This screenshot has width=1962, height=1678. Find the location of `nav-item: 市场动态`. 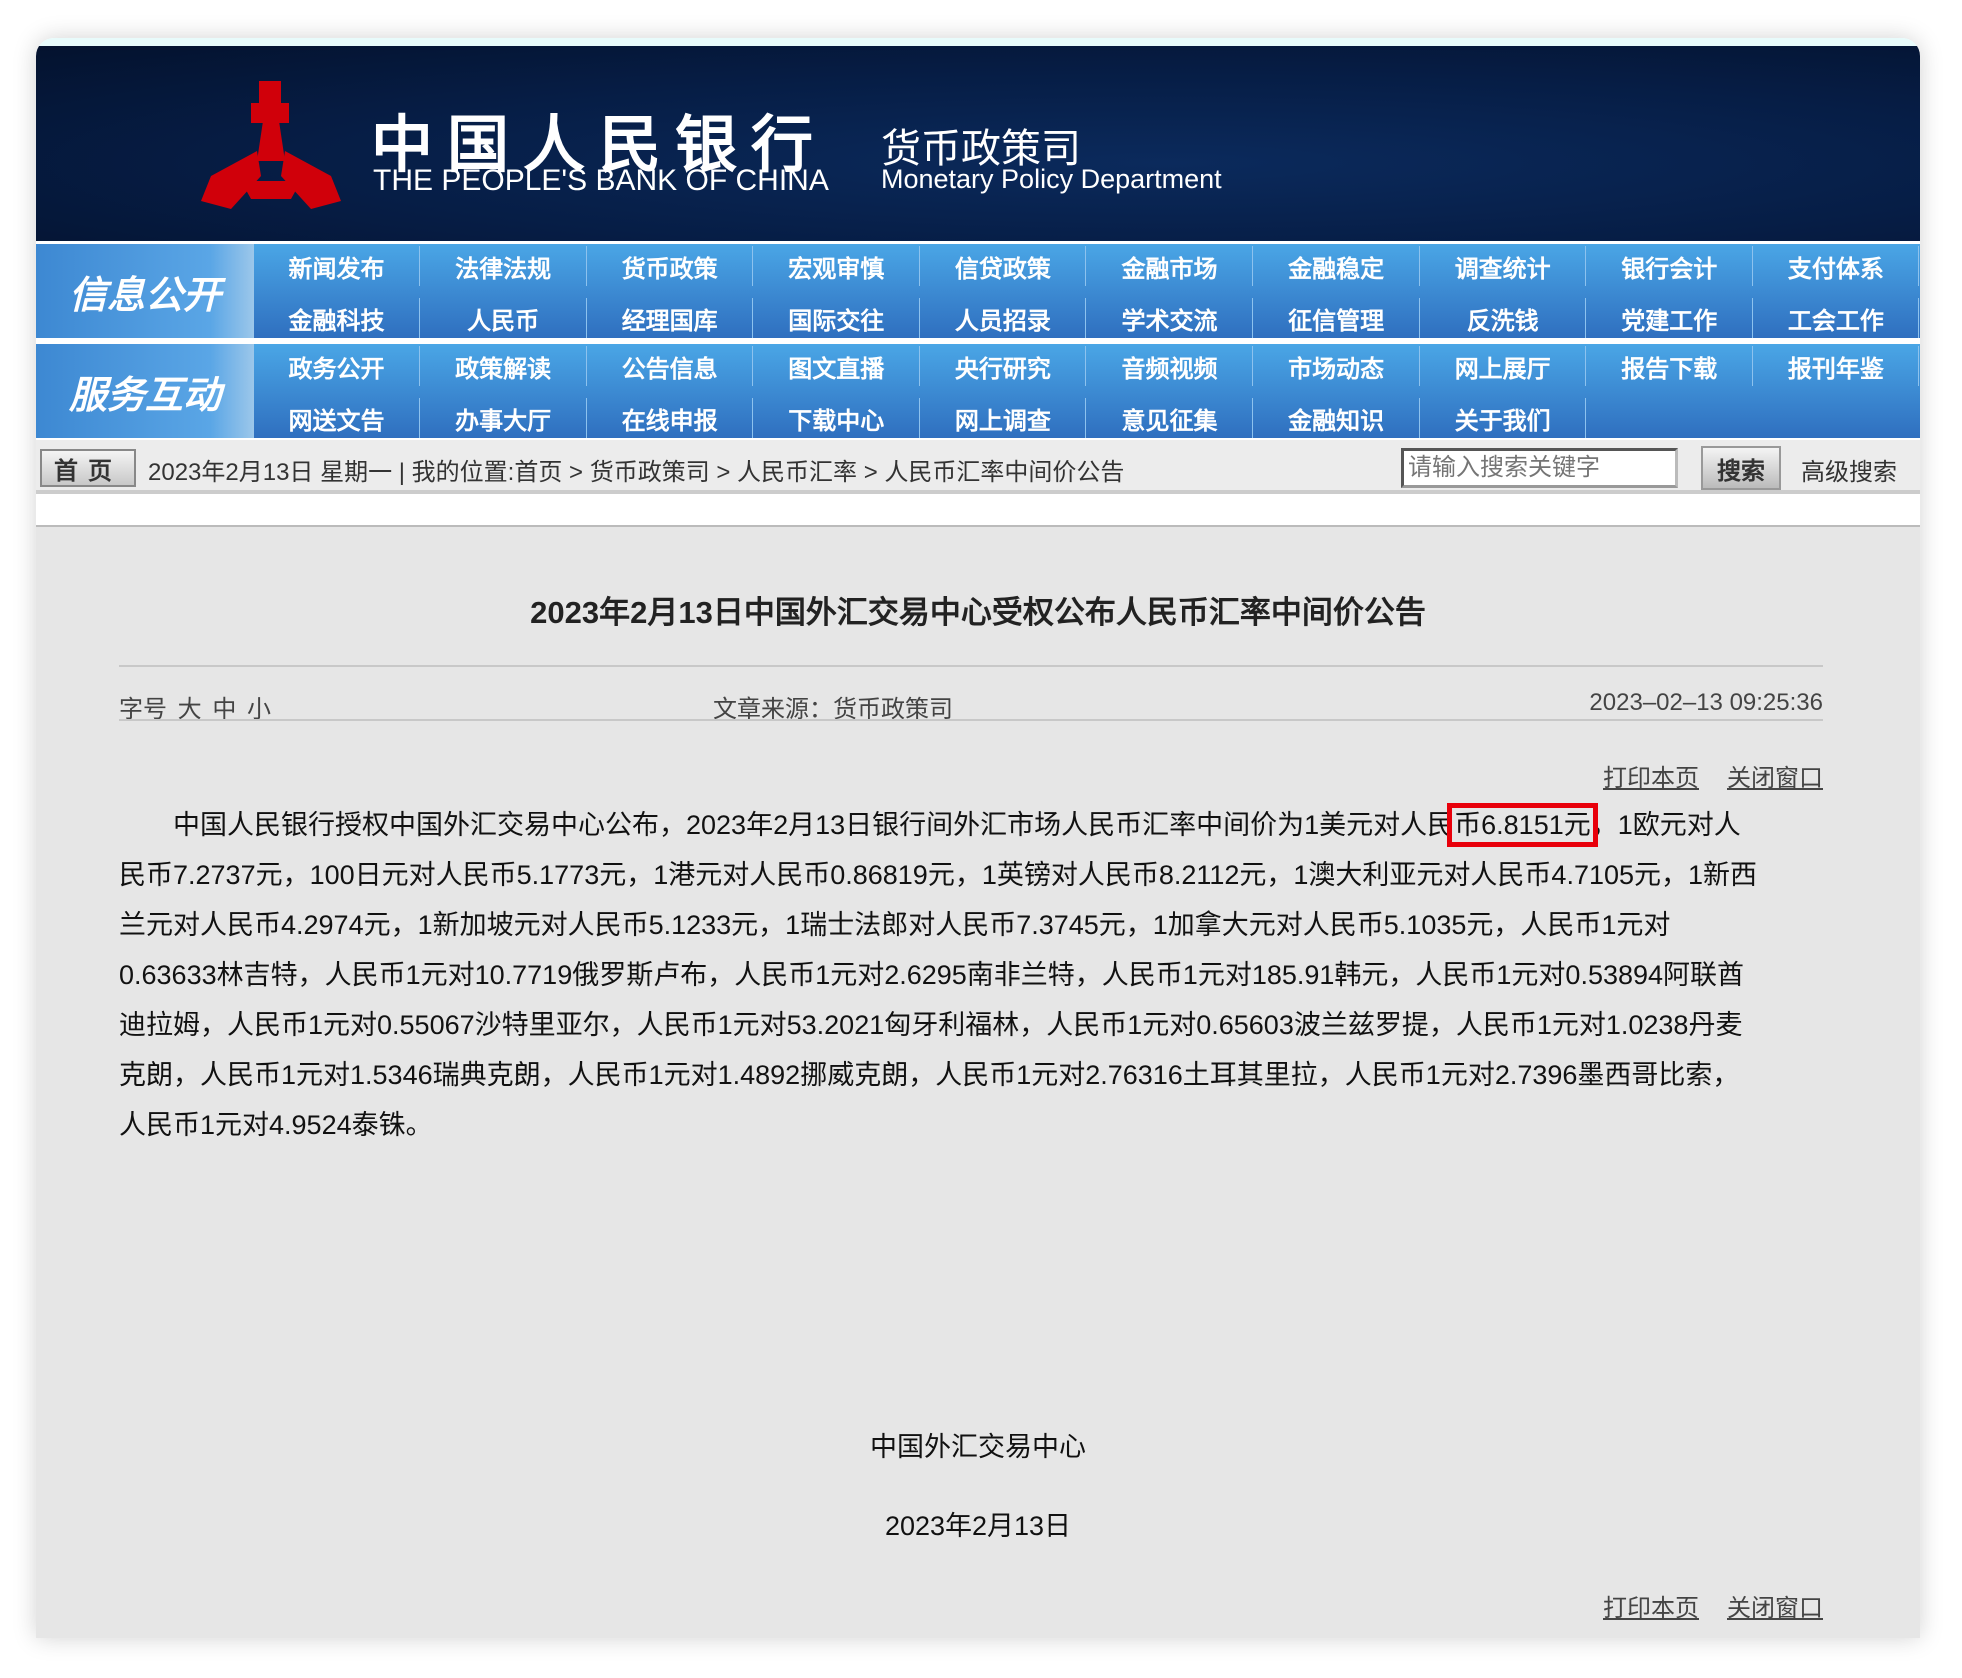

nav-item: 市场动态 is located at coordinates (1337, 366).